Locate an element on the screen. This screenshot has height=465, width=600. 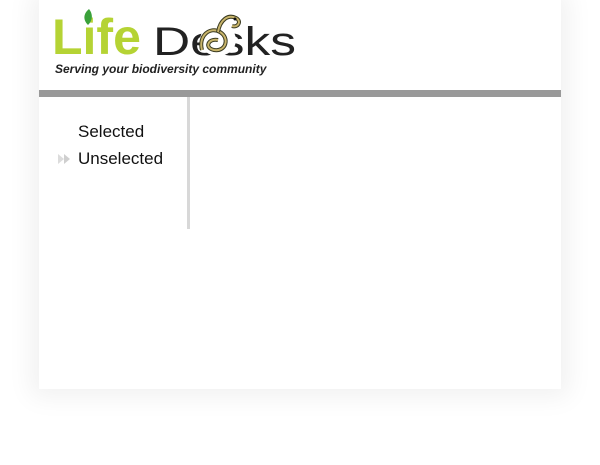
logo-wordmark: Life Desks is located at coordinates (174, 37).